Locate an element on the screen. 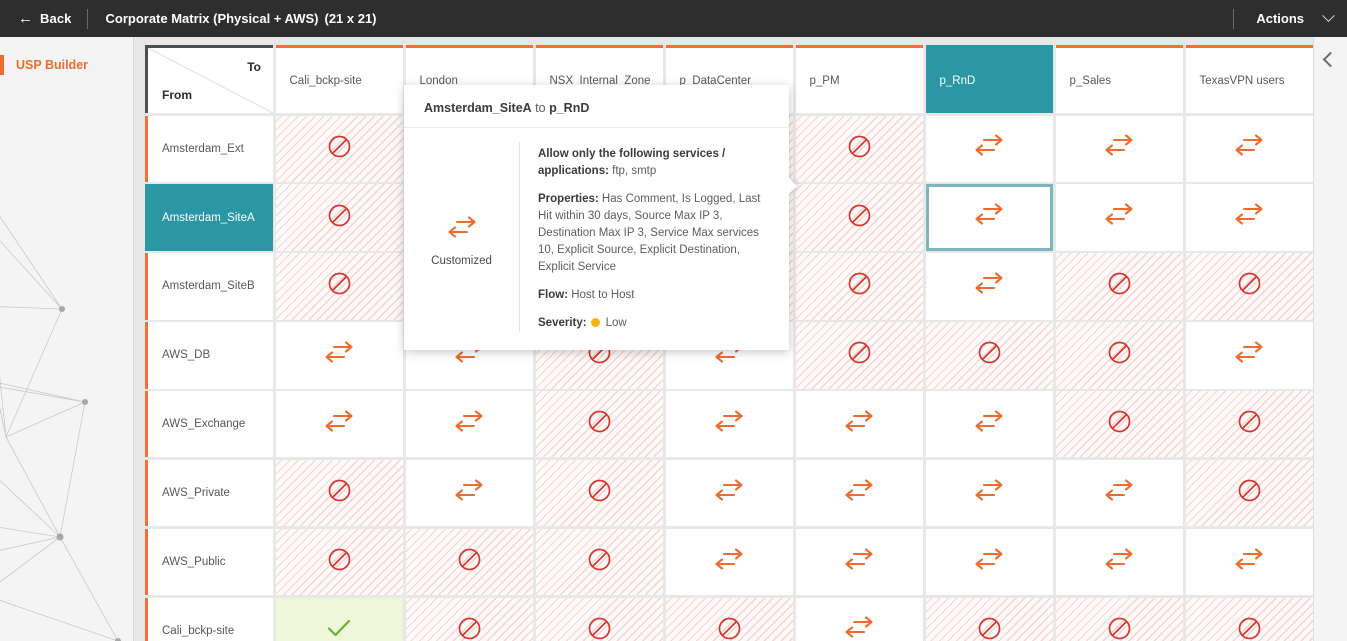 The image size is (1347, 641). matrix-column-header-p-rnd: p_RnD is located at coordinates (989, 79).